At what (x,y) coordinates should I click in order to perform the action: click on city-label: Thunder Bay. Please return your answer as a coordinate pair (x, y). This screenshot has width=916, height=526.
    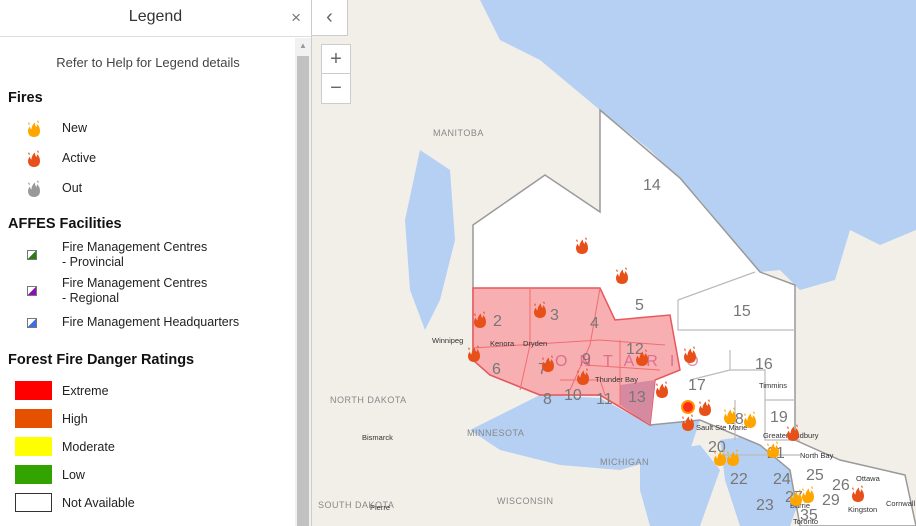
    Looking at the image, I should click on (616, 379).